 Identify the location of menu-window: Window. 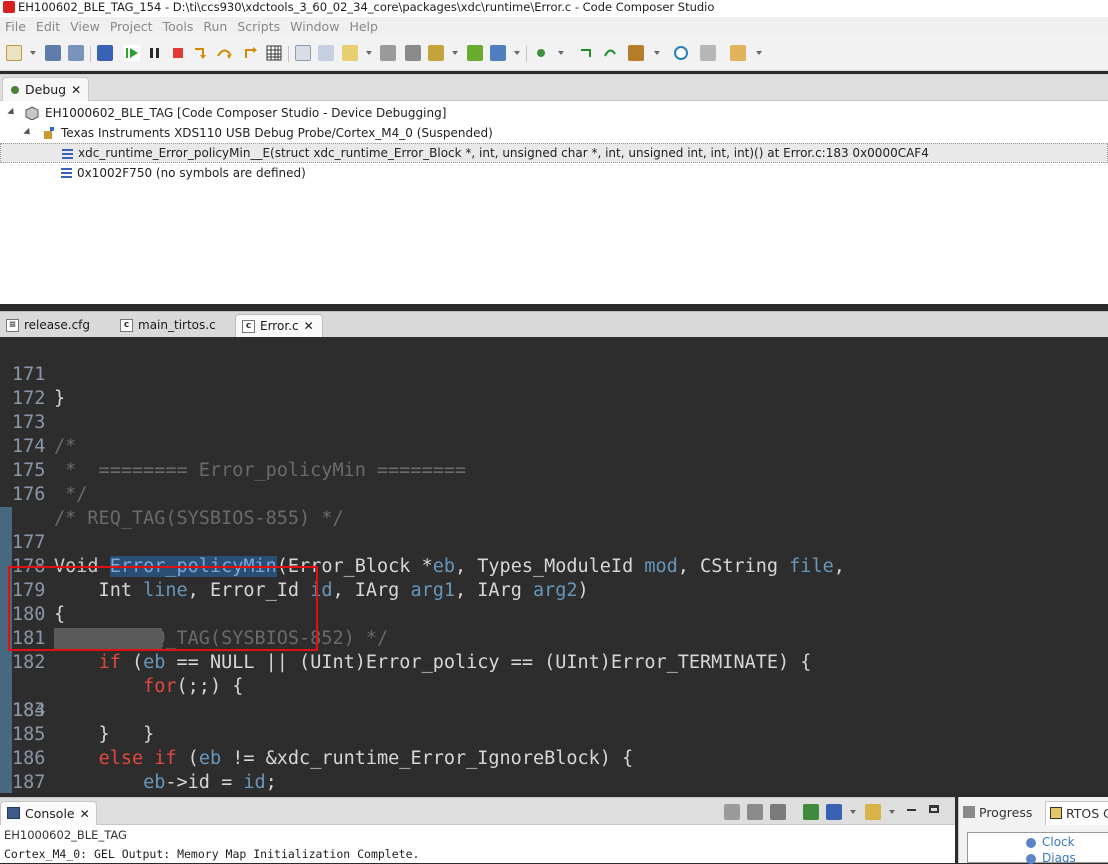
(314, 26).